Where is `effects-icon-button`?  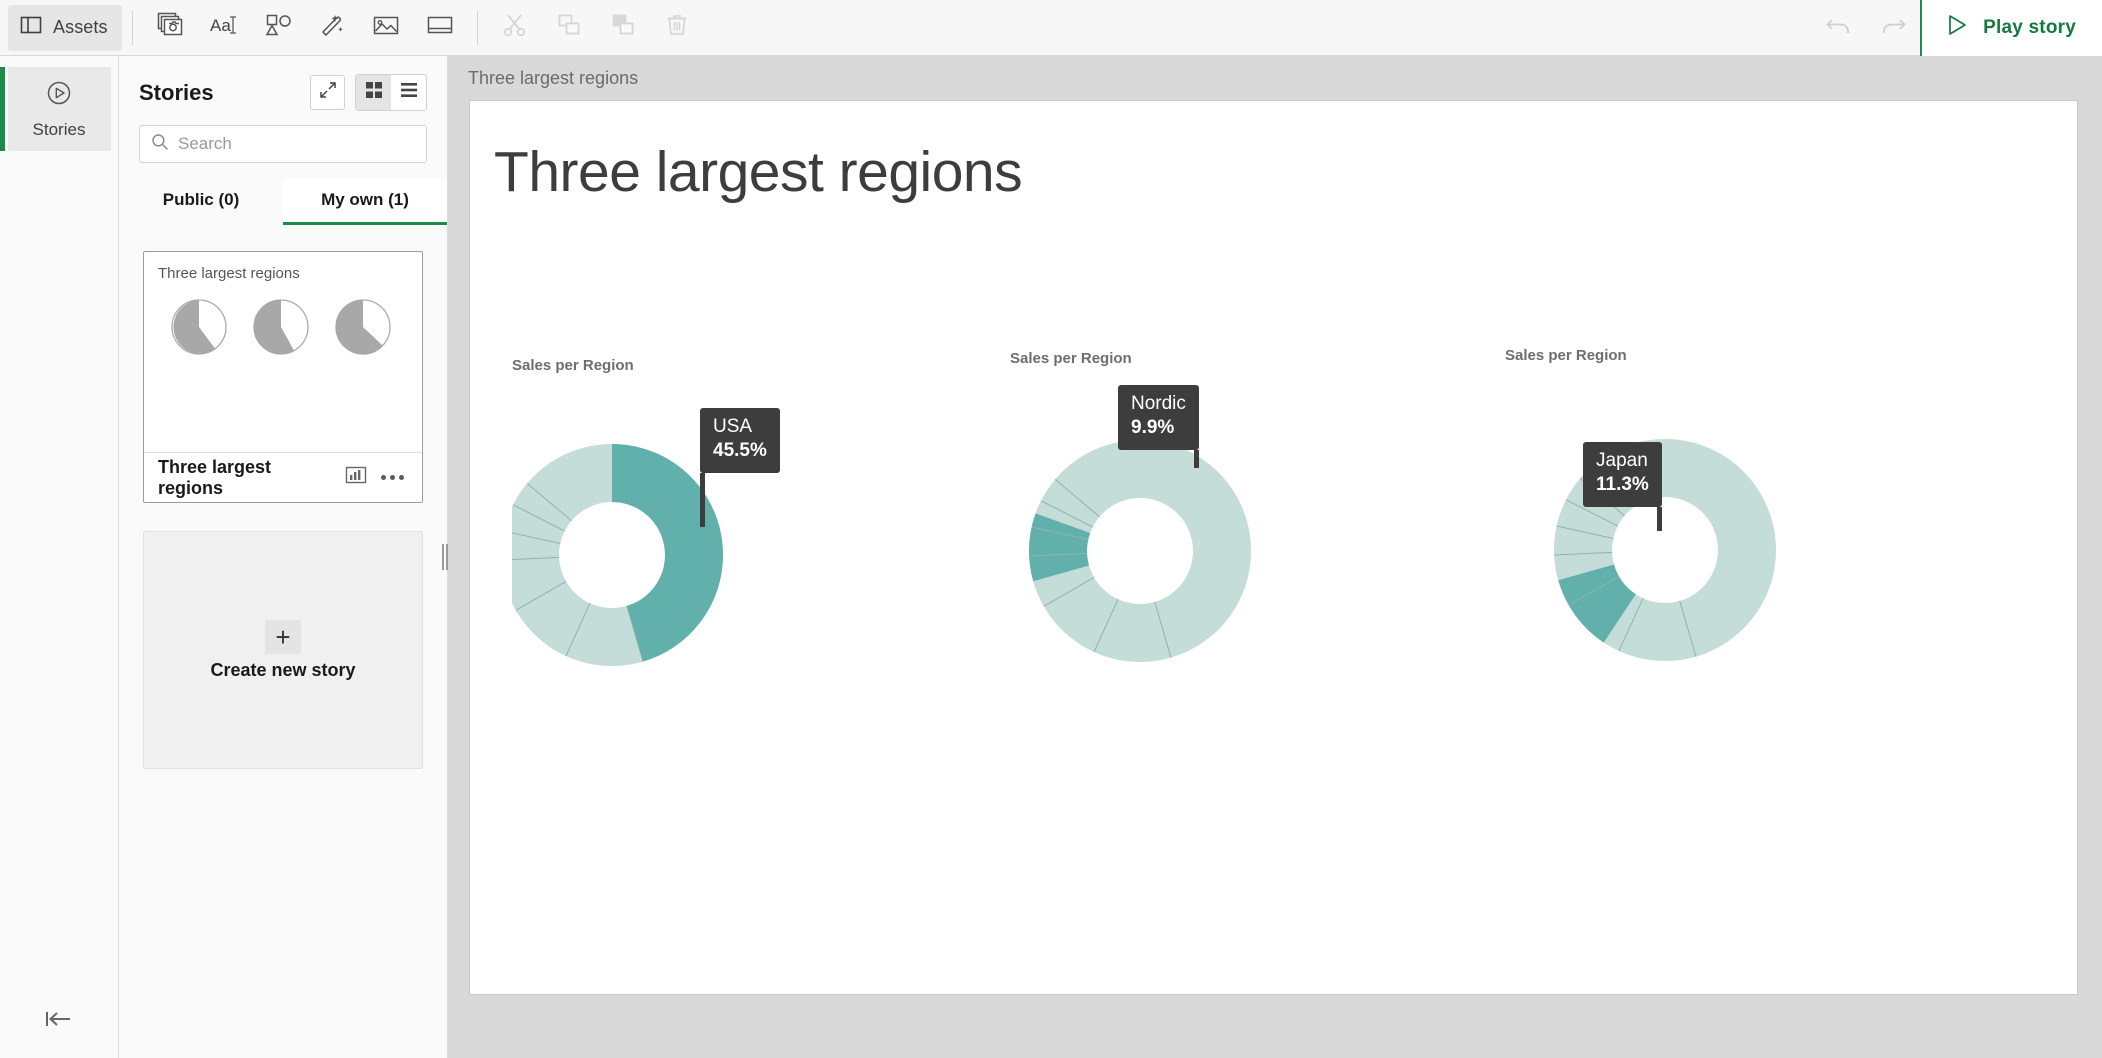 effects-icon-button is located at coordinates (332, 28).